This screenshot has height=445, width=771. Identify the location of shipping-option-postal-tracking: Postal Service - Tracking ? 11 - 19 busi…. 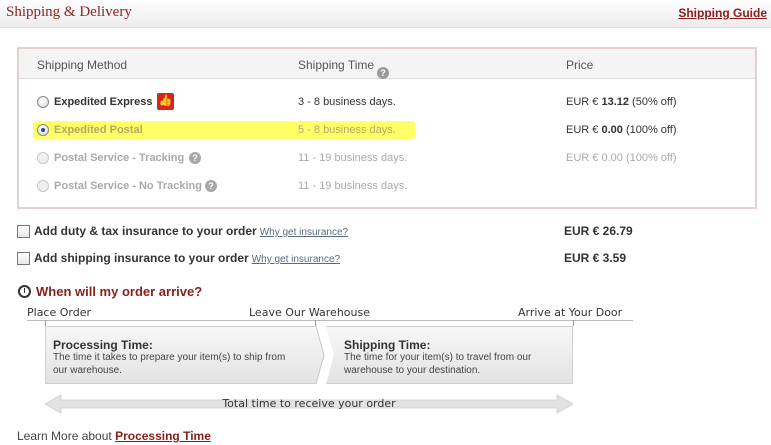
(387, 159).